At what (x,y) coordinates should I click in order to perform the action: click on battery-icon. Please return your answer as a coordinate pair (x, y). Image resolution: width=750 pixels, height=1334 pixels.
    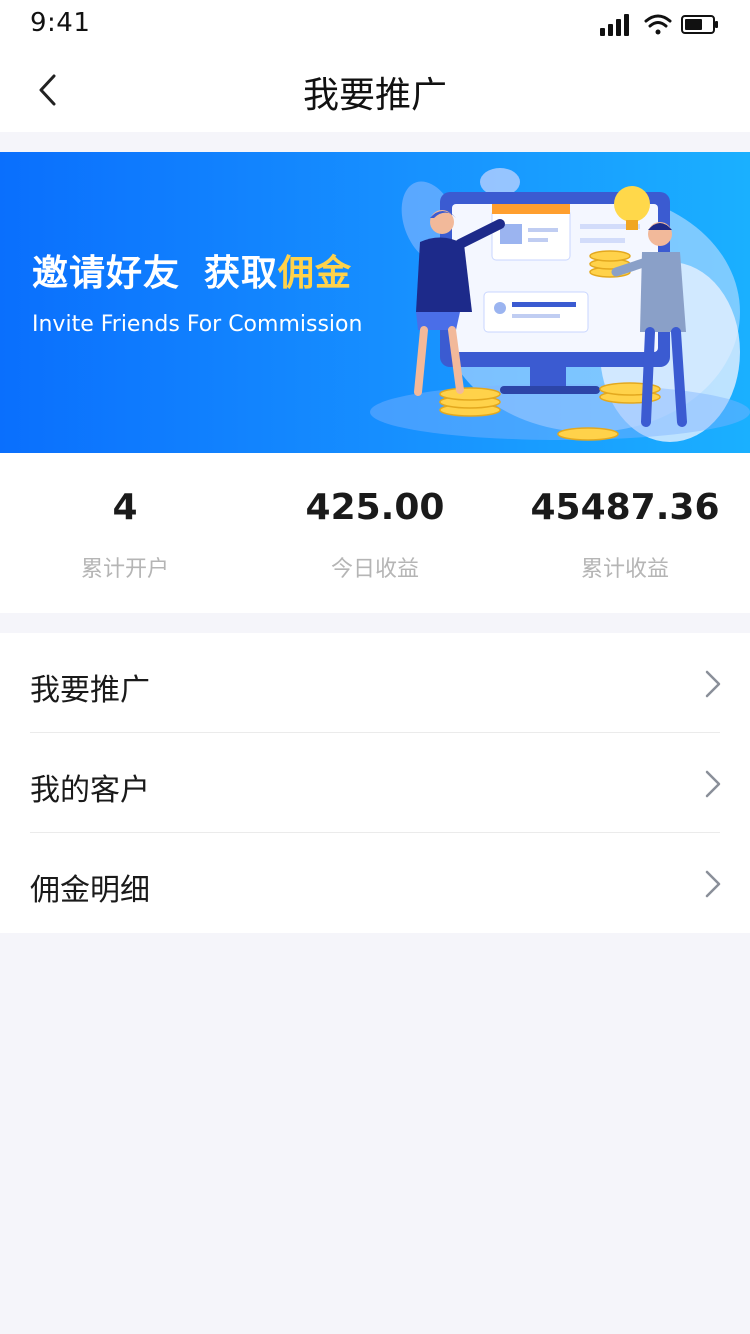
    Looking at the image, I should click on (699, 24).